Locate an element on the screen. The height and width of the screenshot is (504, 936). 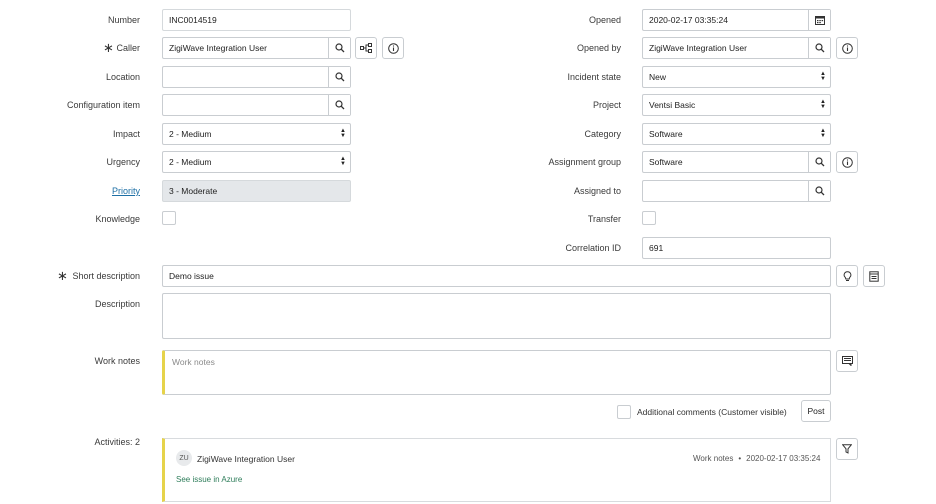
config-item-search-button is located at coordinates (339, 105).